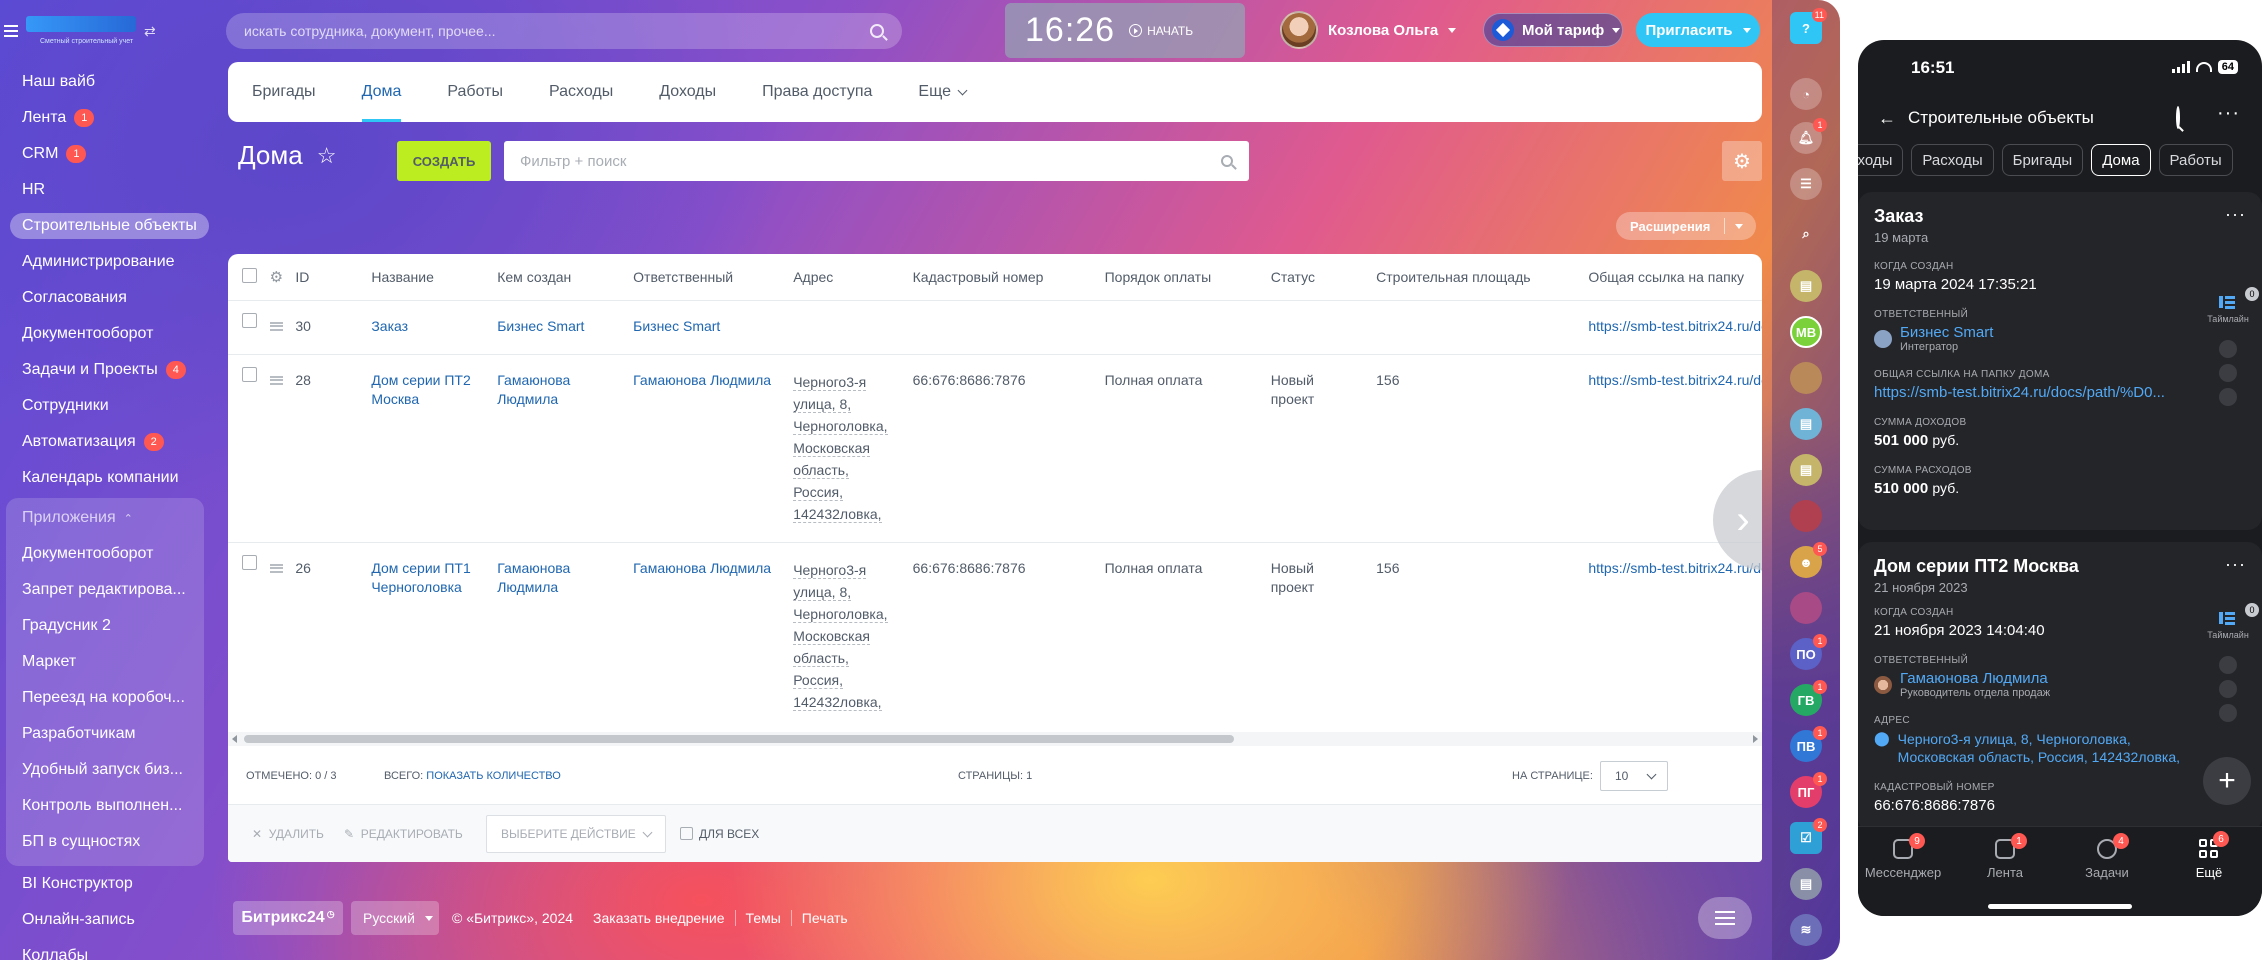 This screenshot has height=960, width=2262. What do you see at coordinates (953, 92) in the screenshot?
I see `tab-more: Еще` at bounding box center [953, 92].